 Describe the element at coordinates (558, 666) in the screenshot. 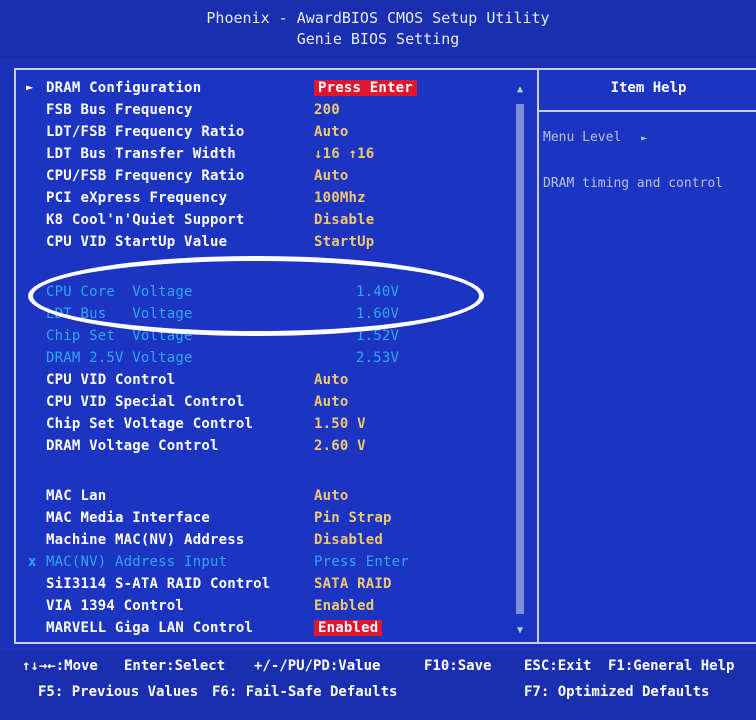

I see `key-exit: ESC:Exit` at that location.